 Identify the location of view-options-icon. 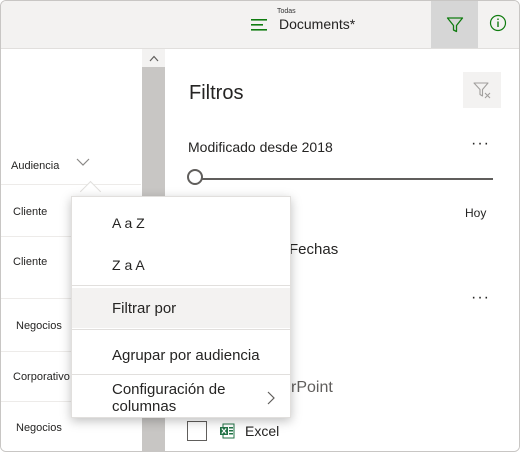
(260, 25).